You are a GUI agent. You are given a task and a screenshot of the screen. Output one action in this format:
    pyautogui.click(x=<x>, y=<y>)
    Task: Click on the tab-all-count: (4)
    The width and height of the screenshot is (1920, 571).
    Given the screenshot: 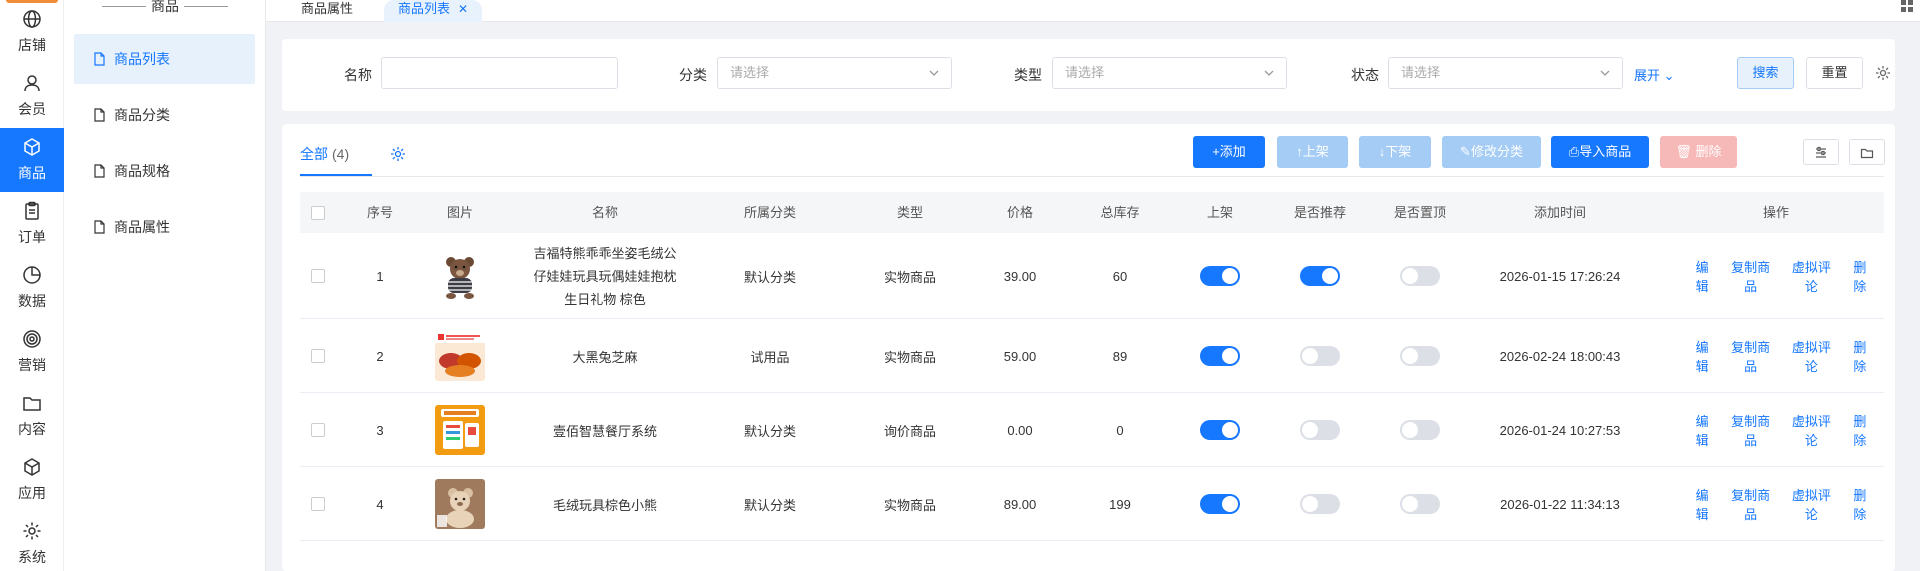 What is the action you would take?
    pyautogui.click(x=341, y=154)
    